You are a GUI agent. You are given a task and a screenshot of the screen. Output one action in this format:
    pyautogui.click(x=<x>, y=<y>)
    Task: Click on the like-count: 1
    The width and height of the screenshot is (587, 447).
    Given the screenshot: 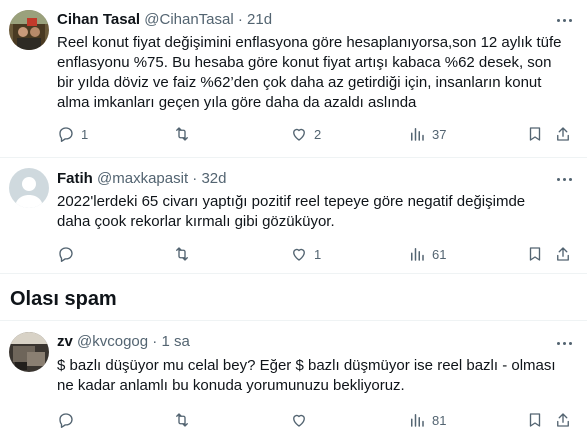 What is the action you would take?
    pyautogui.click(x=318, y=254)
    